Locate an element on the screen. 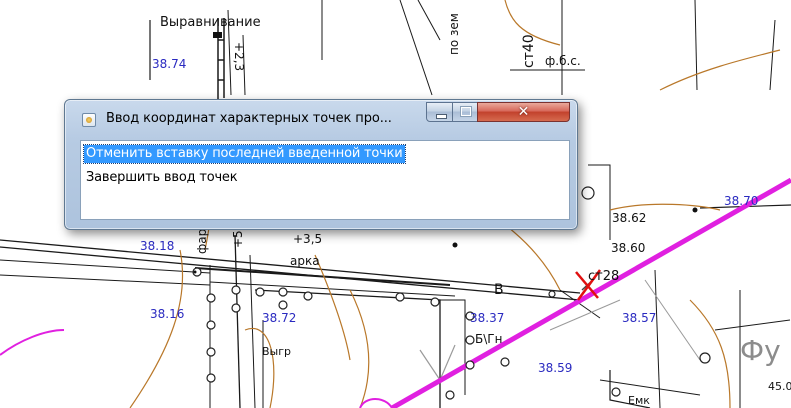 This screenshot has width=791, height=408. label-elev-3860: 38.60 is located at coordinates (628, 248).